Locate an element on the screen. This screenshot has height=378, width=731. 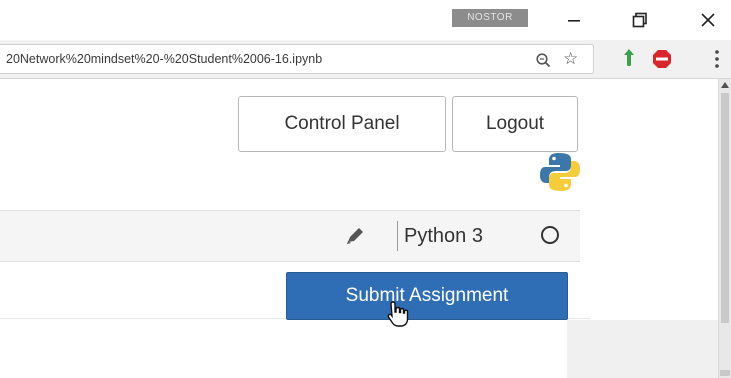
minimize-icon is located at coordinates (574, 21).